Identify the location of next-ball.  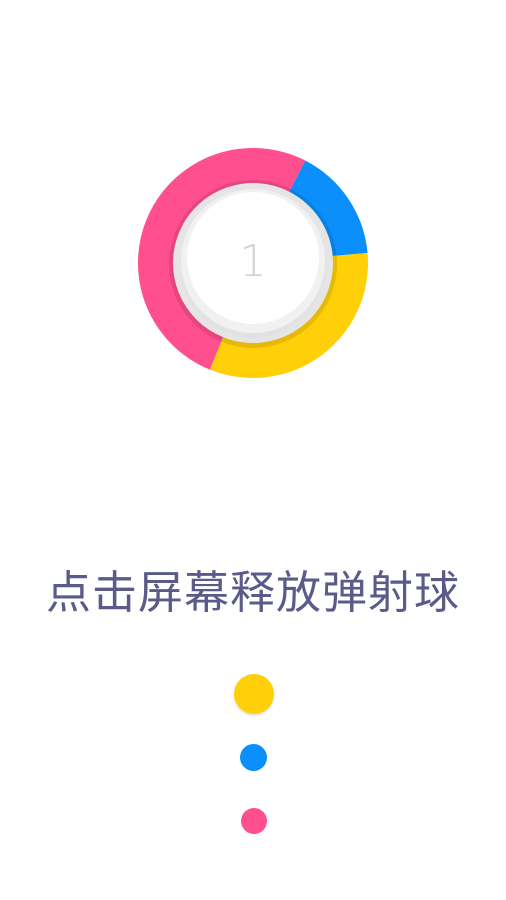
(254, 694).